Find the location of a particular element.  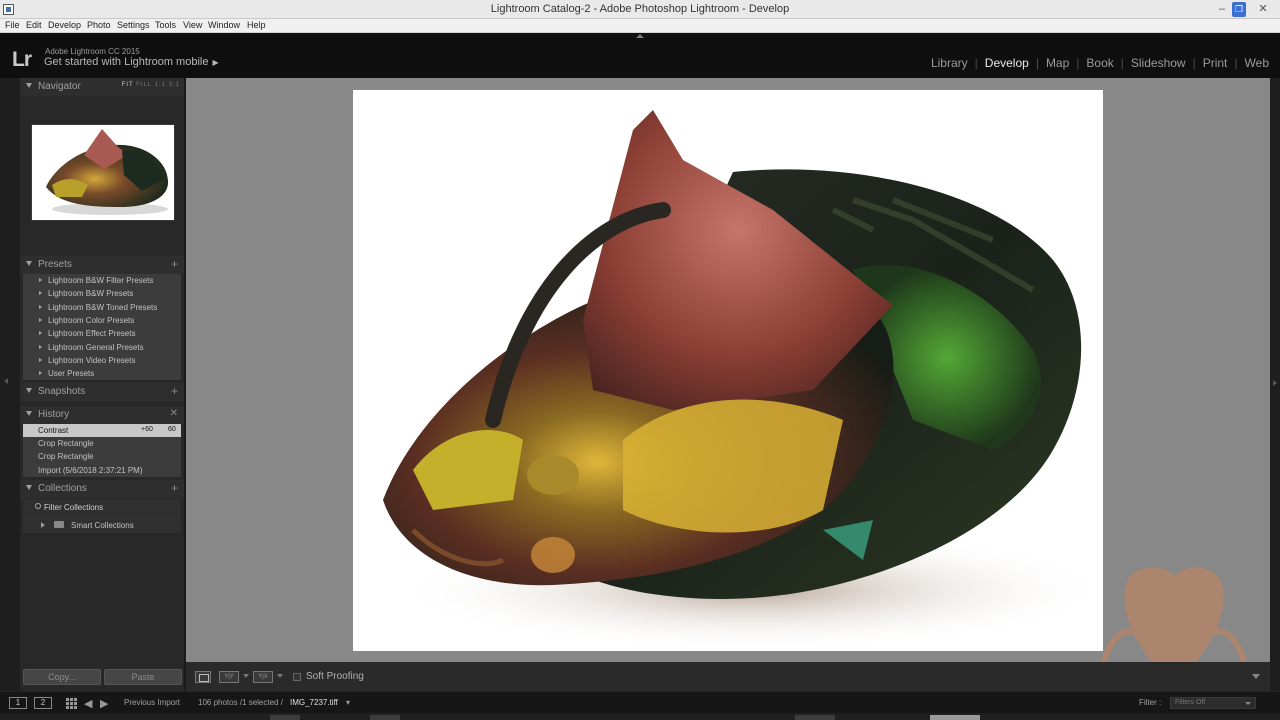

lightroom-logo: Lr is located at coordinates (22, 59).